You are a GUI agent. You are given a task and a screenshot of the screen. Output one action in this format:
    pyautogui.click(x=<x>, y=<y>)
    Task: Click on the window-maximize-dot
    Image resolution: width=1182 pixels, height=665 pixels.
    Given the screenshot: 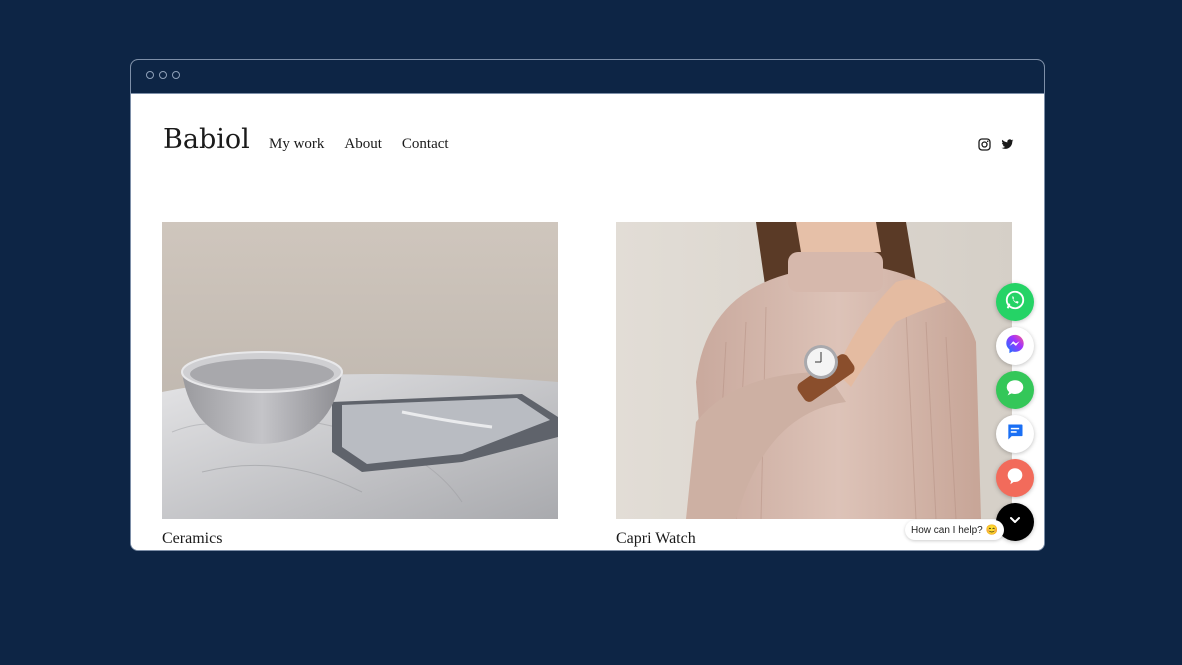 What is the action you would take?
    pyautogui.click(x=176, y=75)
    